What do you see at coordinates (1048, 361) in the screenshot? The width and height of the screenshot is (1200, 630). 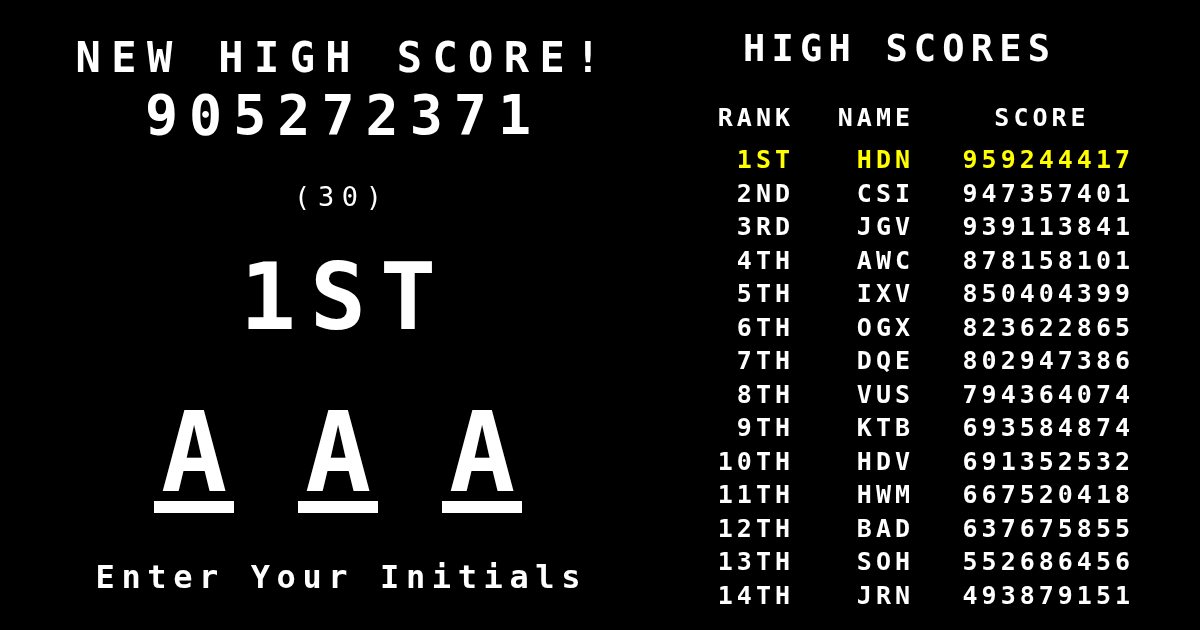 I see `score-cell-text: 802947386` at bounding box center [1048, 361].